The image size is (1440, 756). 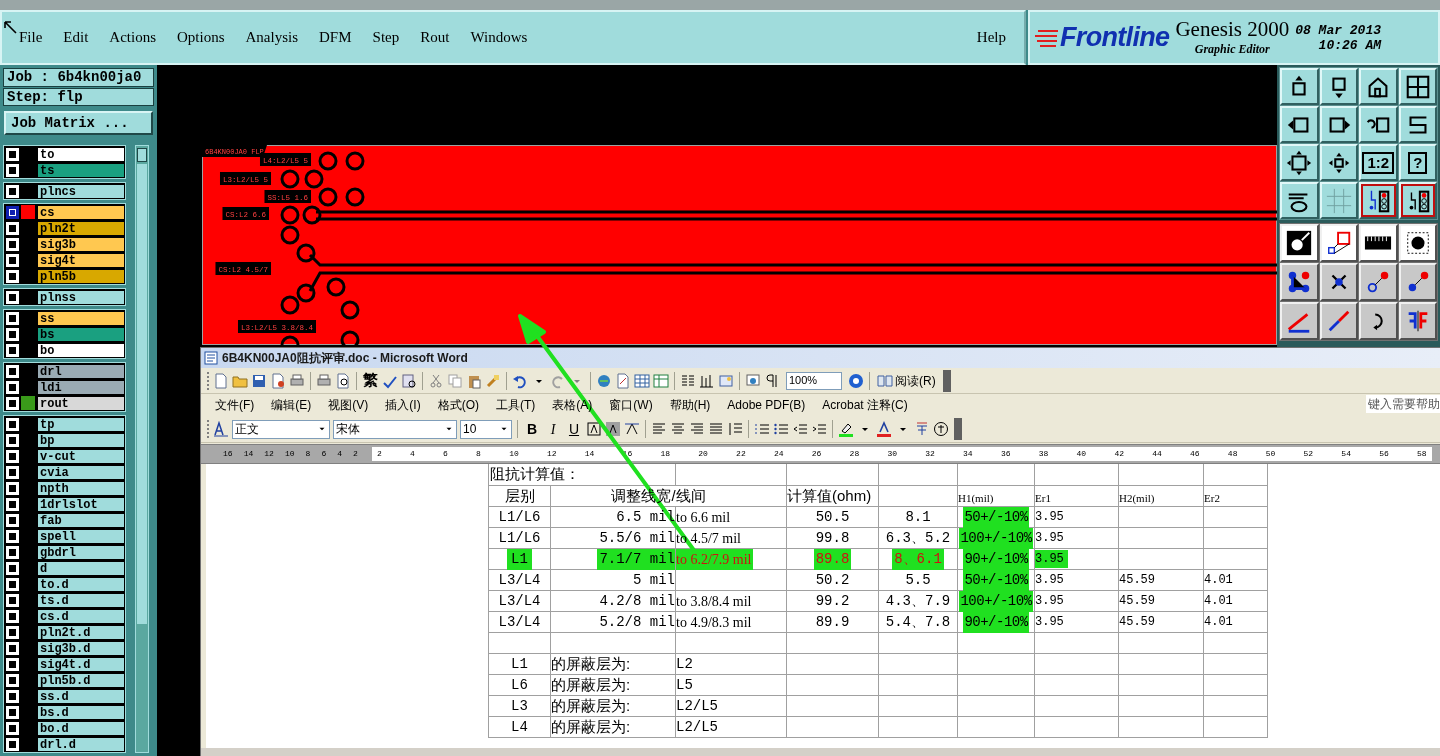 I want to click on layer-name: ss.d, so click(x=81, y=696).